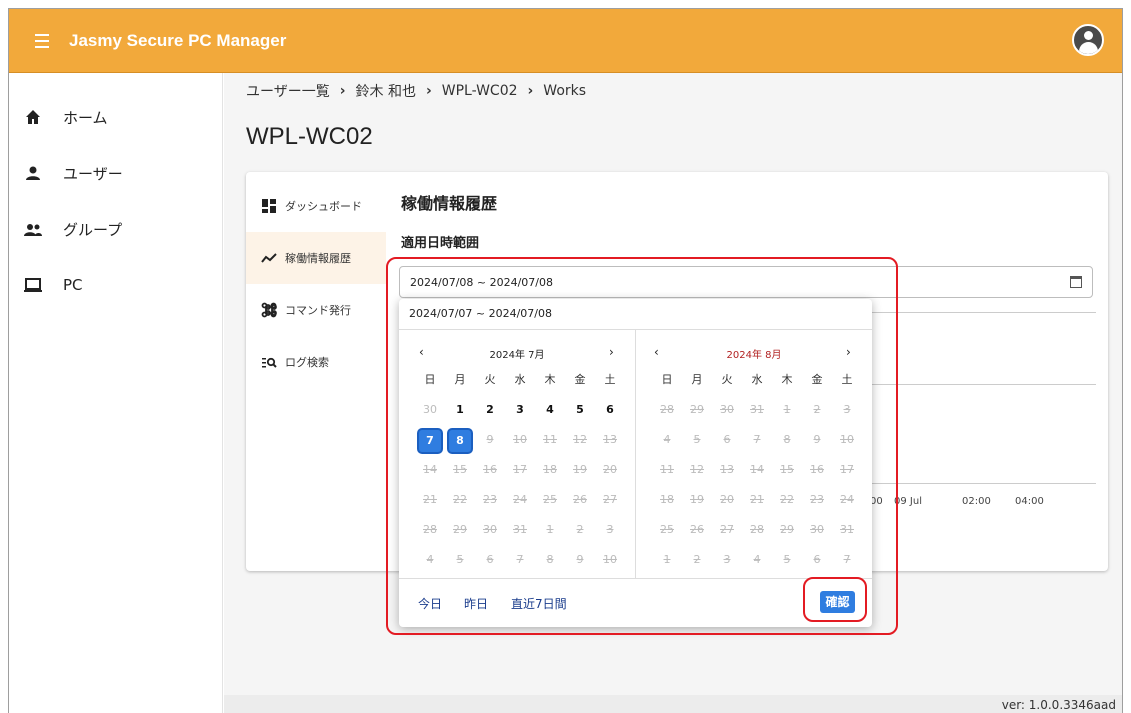 The image size is (1131, 713). I want to click on footer: ver: 1.0.0.3346aad, so click(673, 704).